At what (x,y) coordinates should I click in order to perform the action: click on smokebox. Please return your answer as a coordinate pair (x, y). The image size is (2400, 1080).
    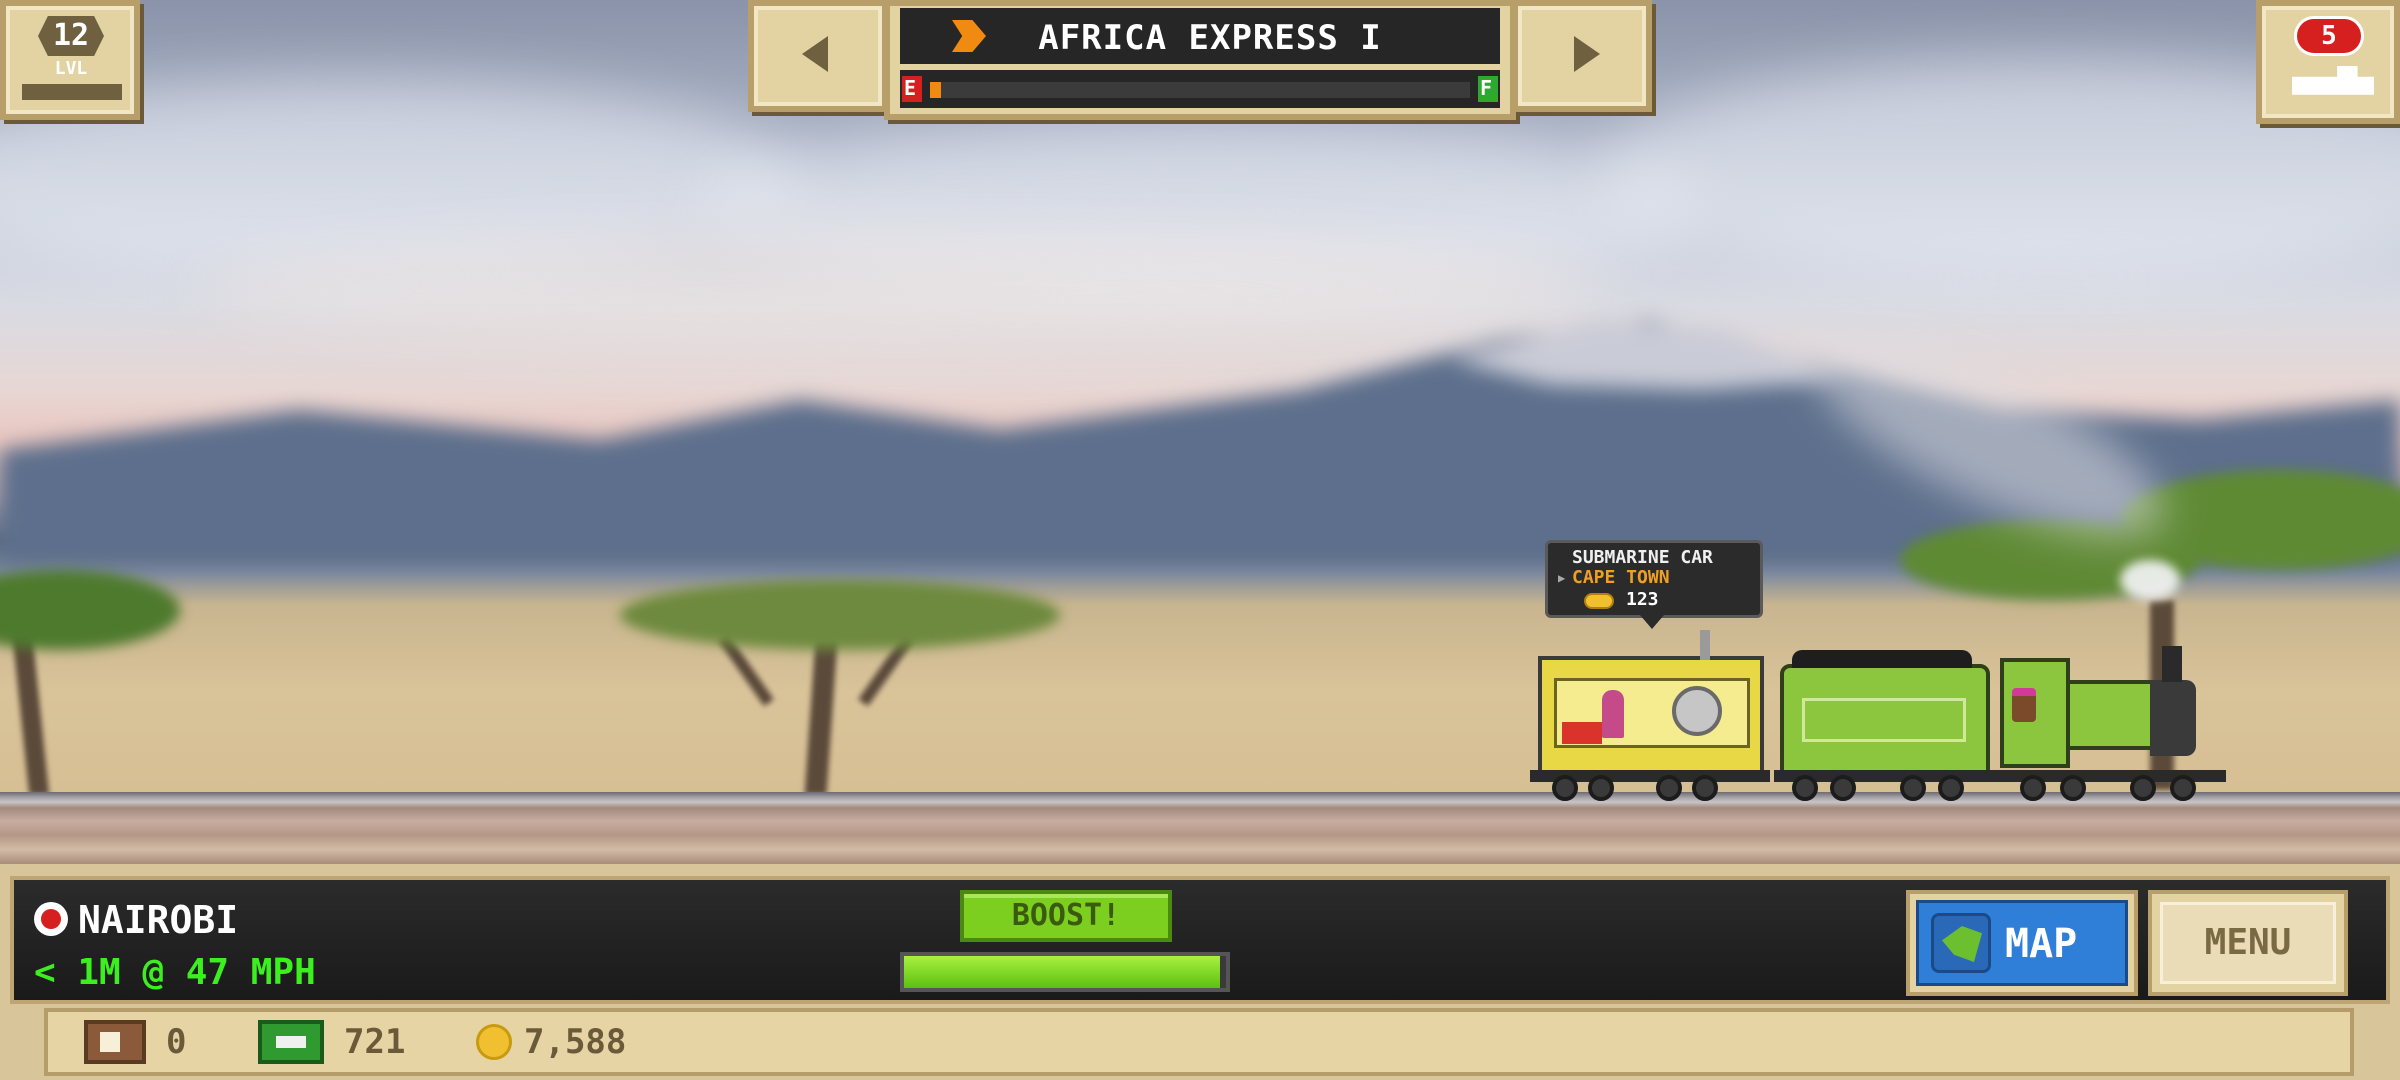
    Looking at the image, I should click on (2173, 718).